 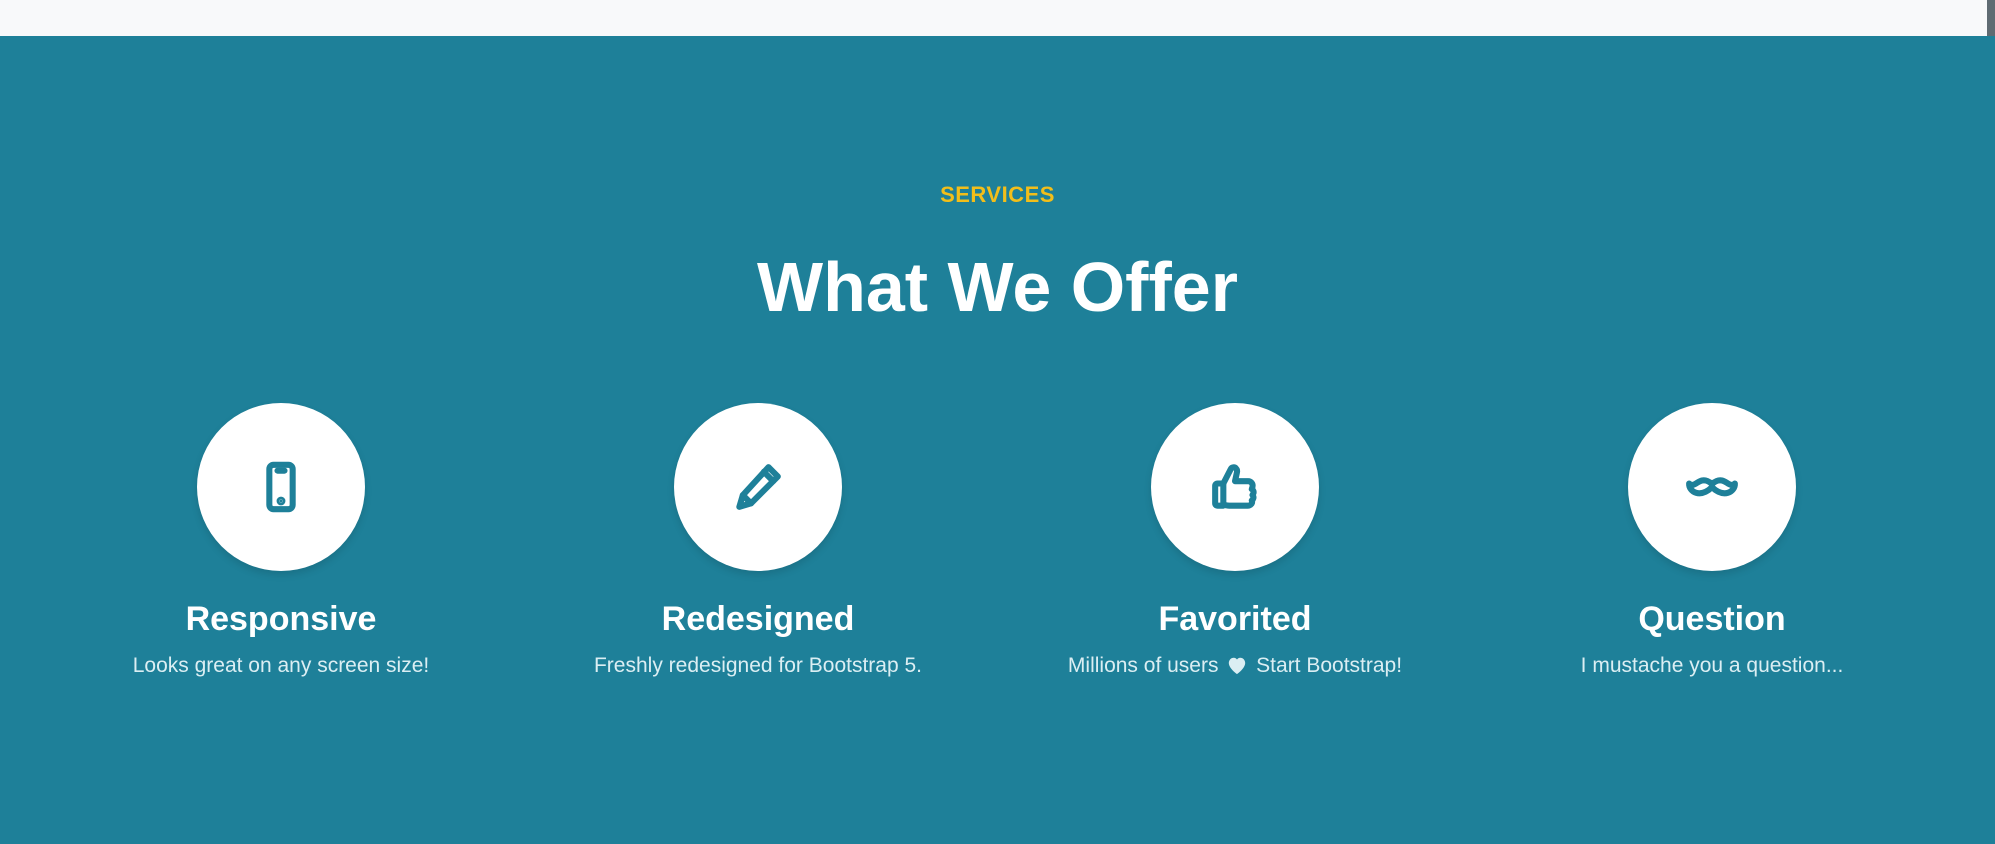 What do you see at coordinates (997, 287) in the screenshot?
I see `section-title: What We Offer` at bounding box center [997, 287].